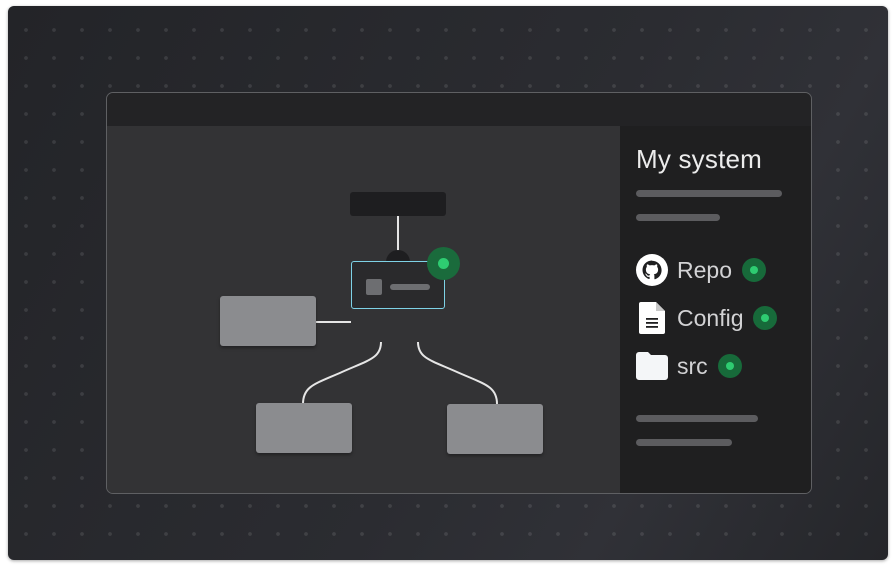 The height and width of the screenshot is (572, 896). Describe the element at coordinates (400, 310) in the screenshot. I see `graph-connections` at that location.